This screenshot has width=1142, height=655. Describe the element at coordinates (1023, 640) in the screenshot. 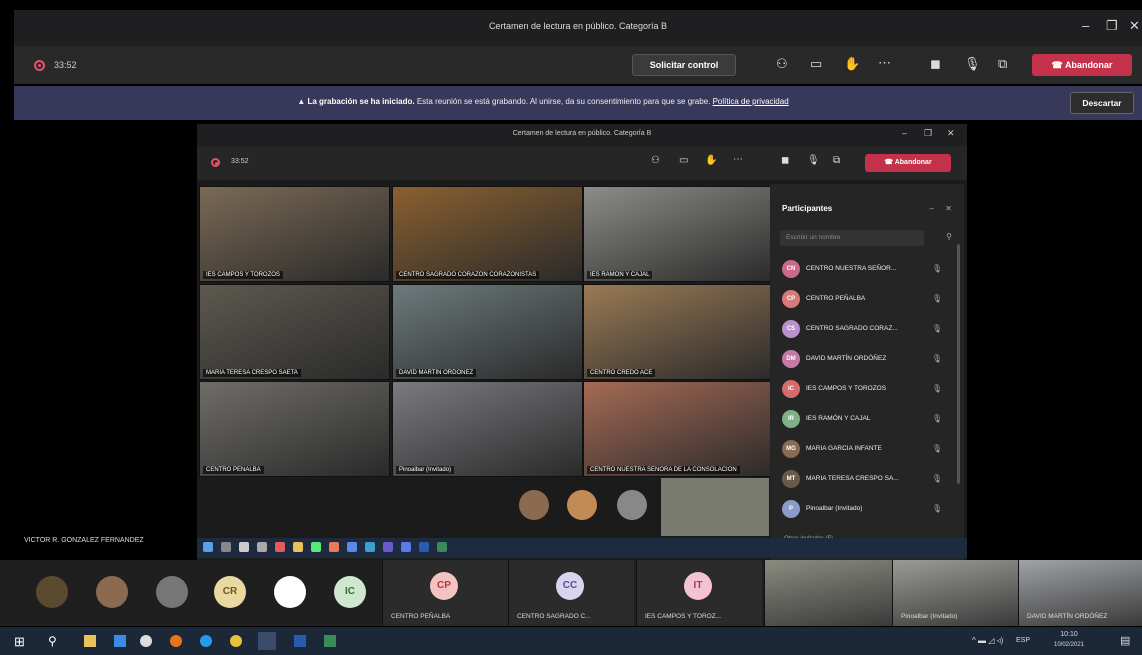

I see `language-indicator: ESP` at that location.